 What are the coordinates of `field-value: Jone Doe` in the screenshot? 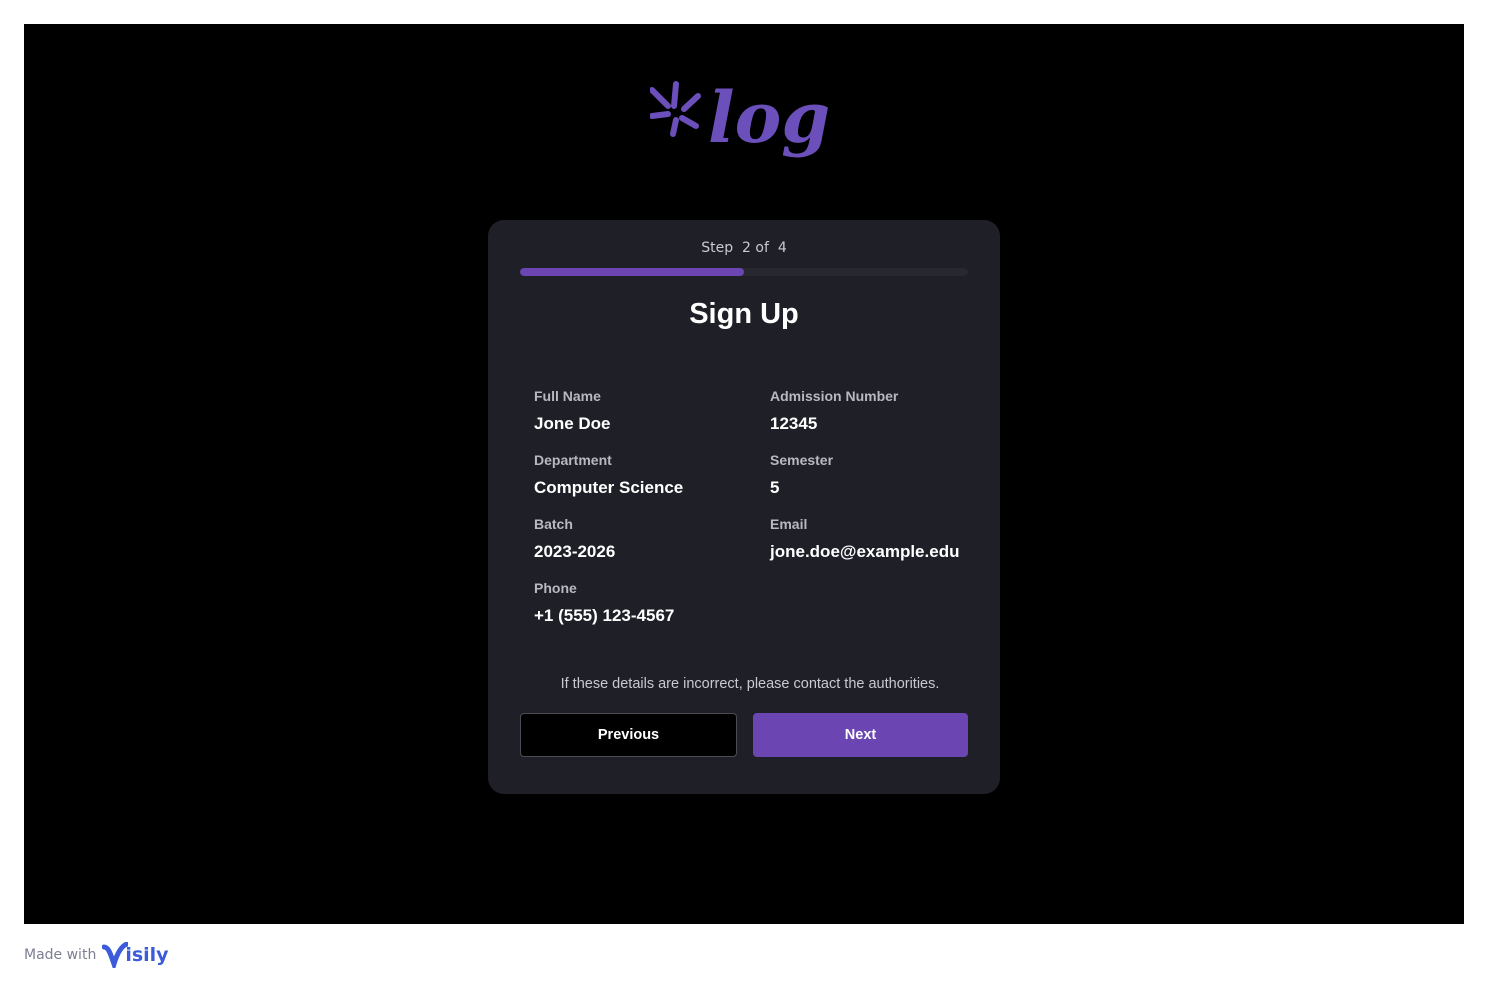 It's located at (572, 423).